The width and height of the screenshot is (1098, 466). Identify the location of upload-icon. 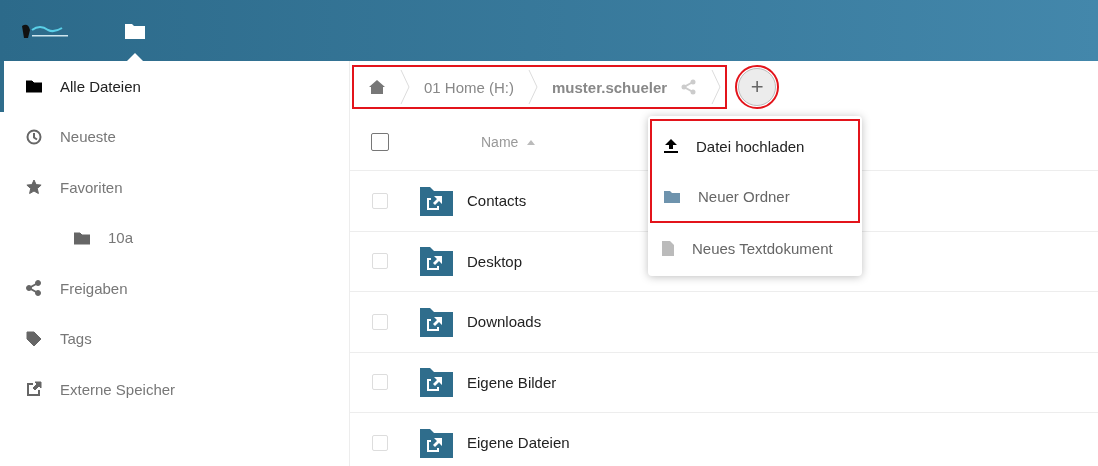
(671, 146).